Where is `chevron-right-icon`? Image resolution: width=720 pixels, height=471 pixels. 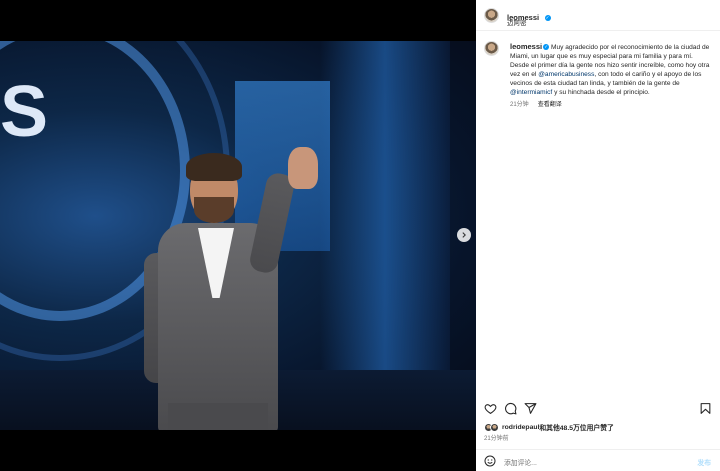 chevron-right-icon is located at coordinates (464, 235).